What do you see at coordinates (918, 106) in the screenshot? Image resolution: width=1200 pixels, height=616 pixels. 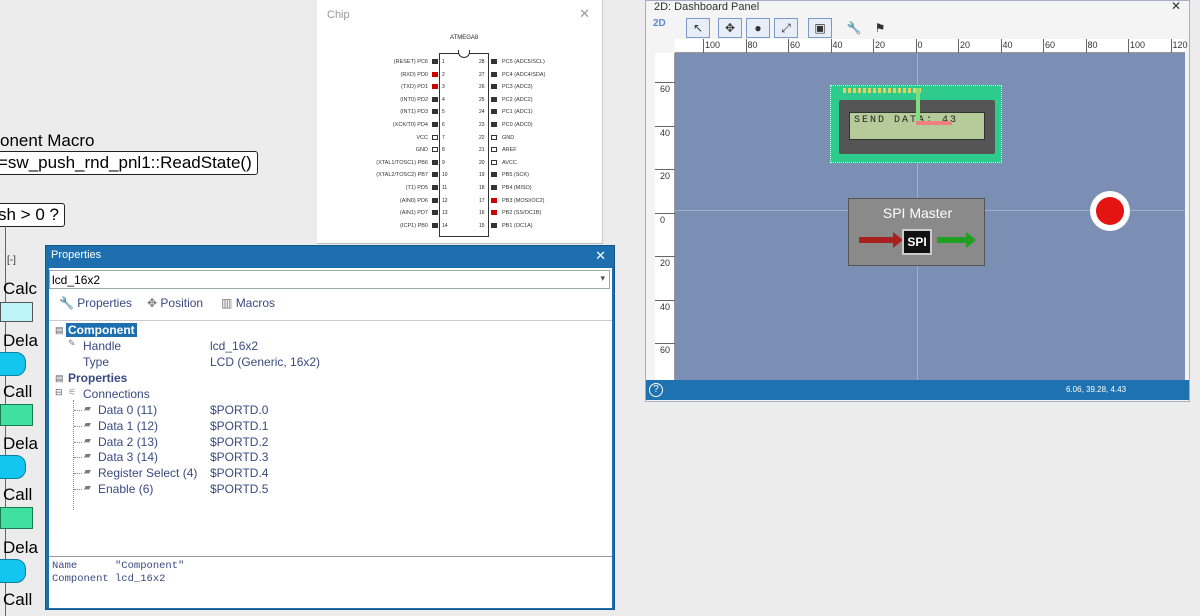 I see `axis-gizmo-y` at bounding box center [918, 106].